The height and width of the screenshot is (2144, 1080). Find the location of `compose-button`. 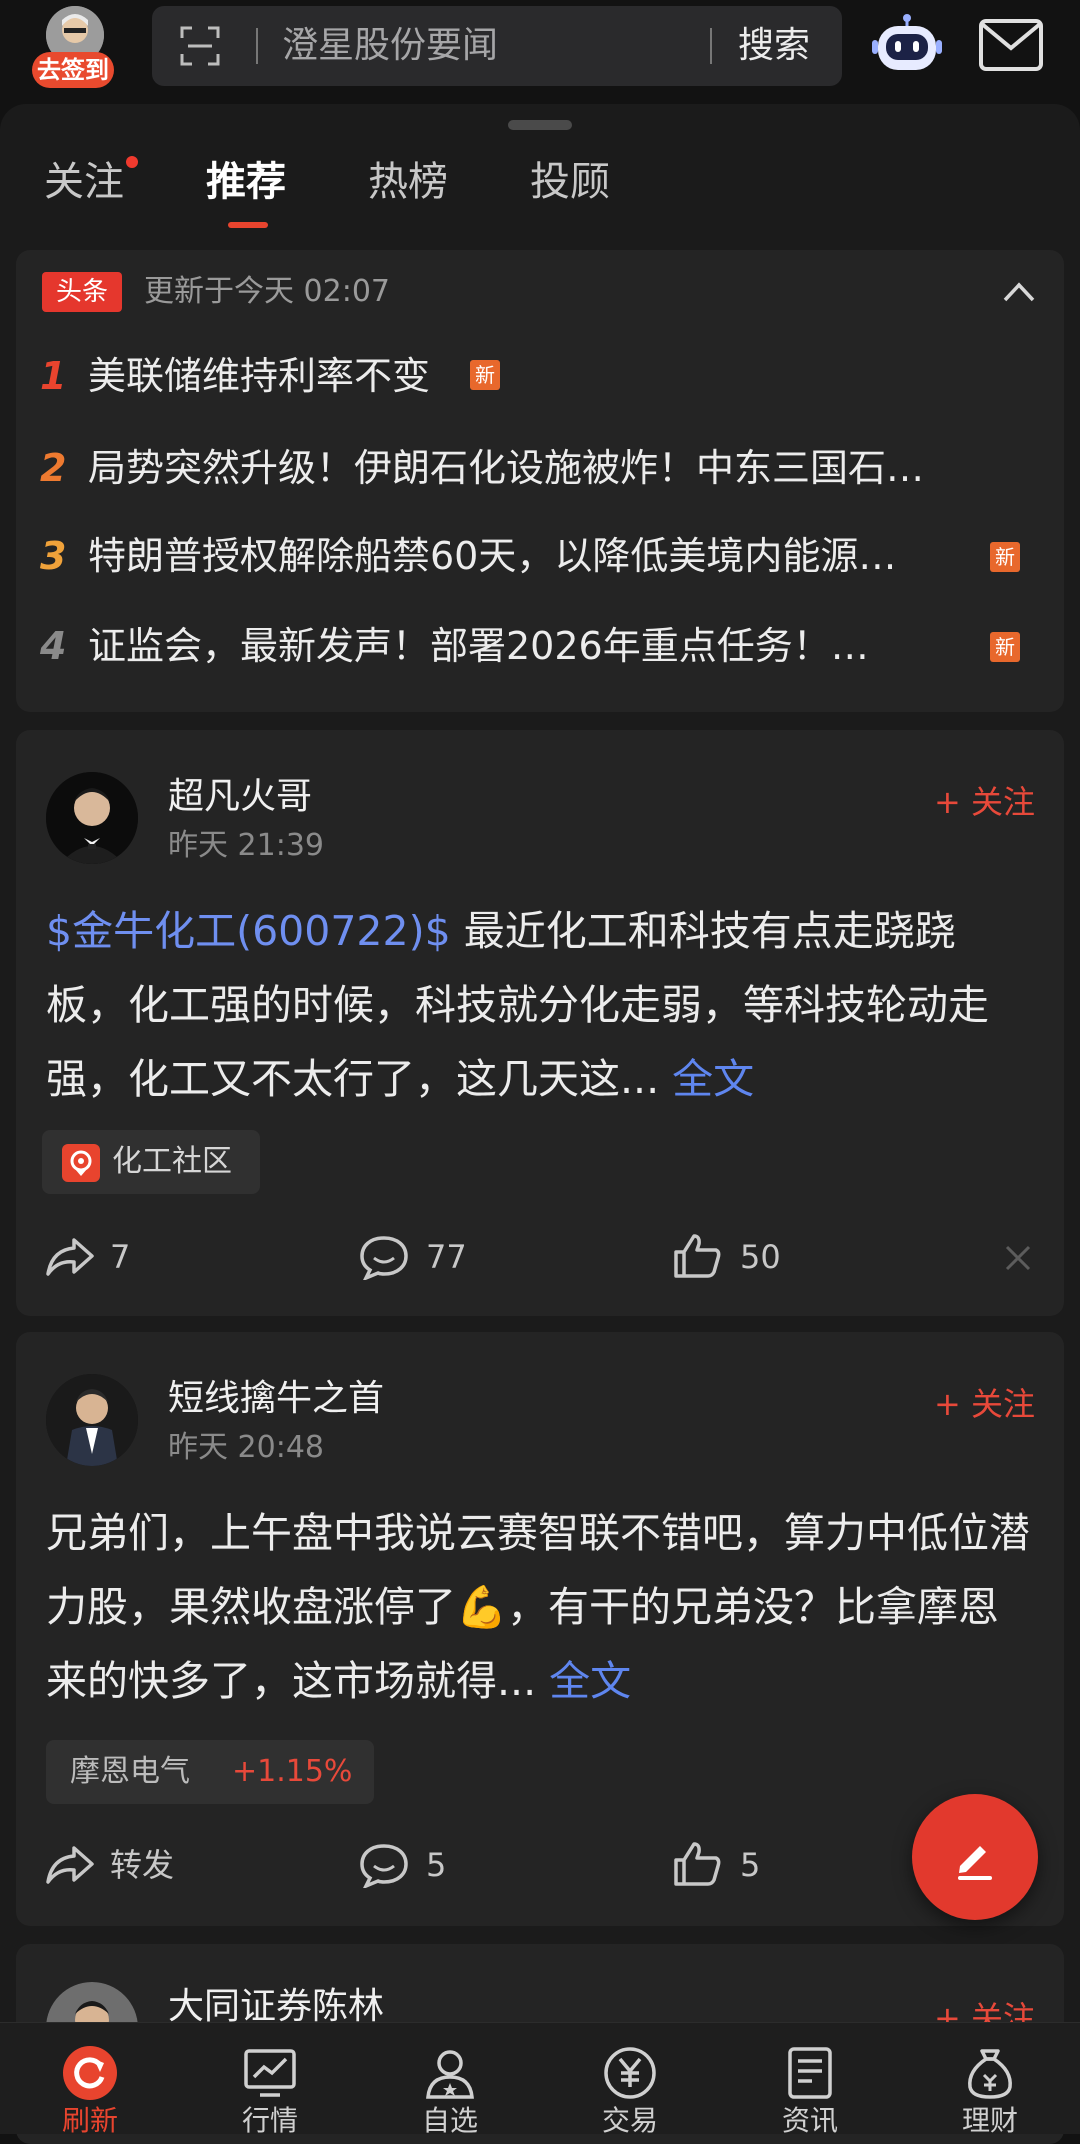

compose-button is located at coordinates (975, 1857).